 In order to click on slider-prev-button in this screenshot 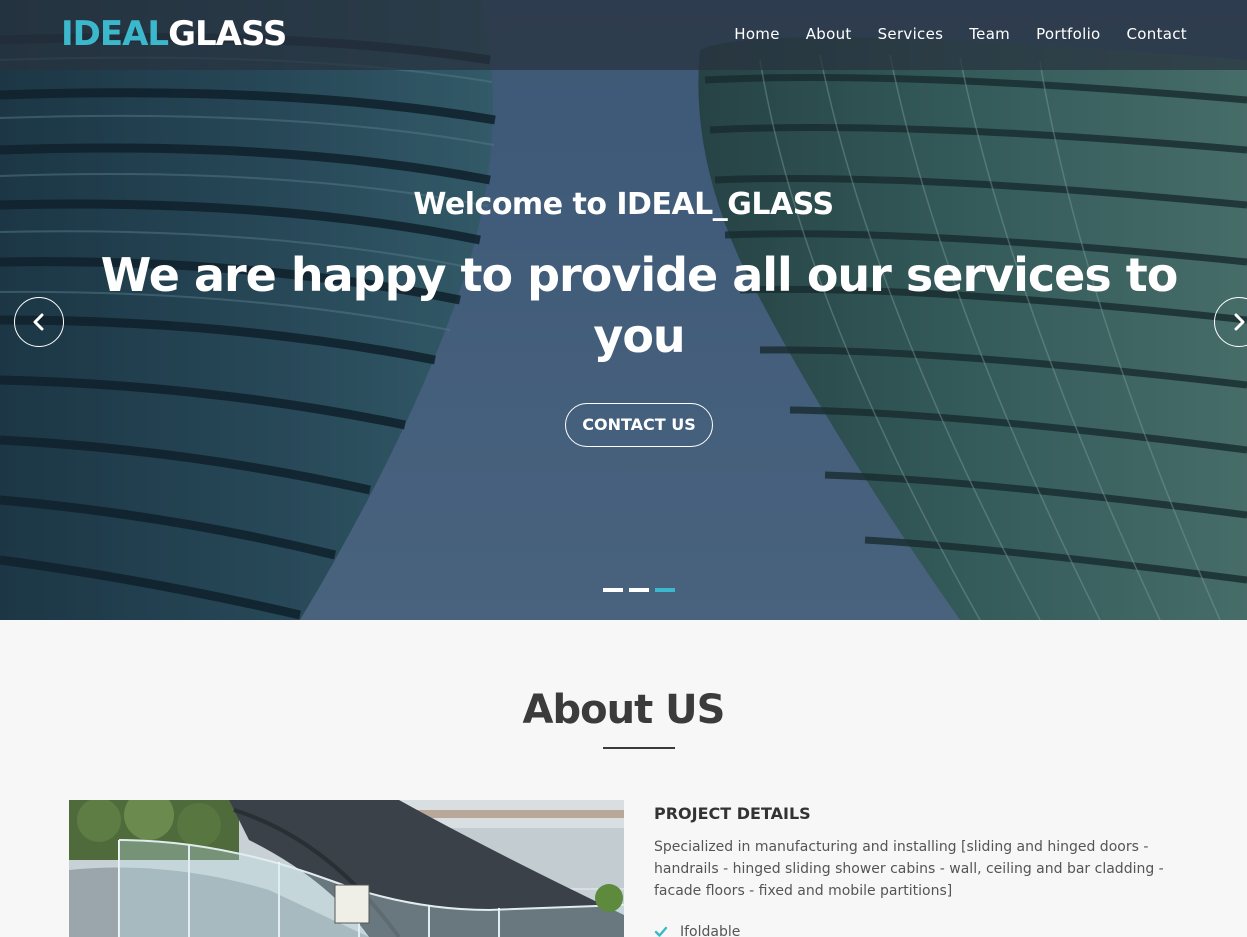, I will do `click(39, 322)`.